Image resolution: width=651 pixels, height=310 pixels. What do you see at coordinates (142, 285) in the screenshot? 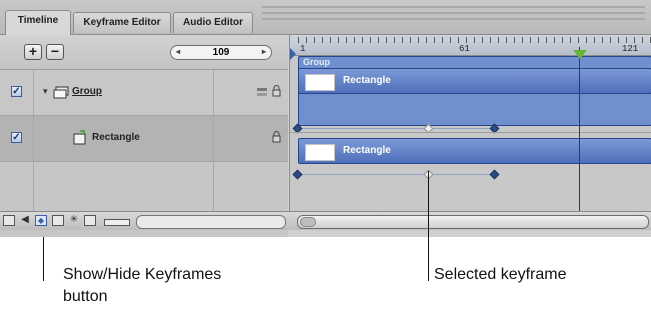
I see `callout-show-hide-keyframes: Show/Hide Keyframes button` at bounding box center [142, 285].